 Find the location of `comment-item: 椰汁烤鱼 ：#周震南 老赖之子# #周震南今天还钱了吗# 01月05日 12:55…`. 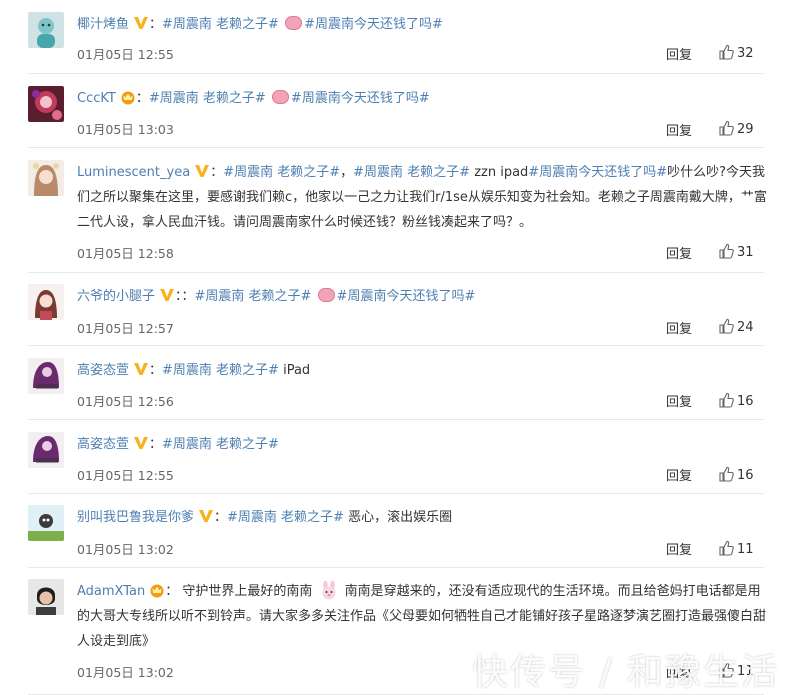

comment-item: 椰汁烤鱼 ：#周震南 老赖之子# #周震南今天还钱了吗# 01月05日 12:55… is located at coordinates (396, 43).